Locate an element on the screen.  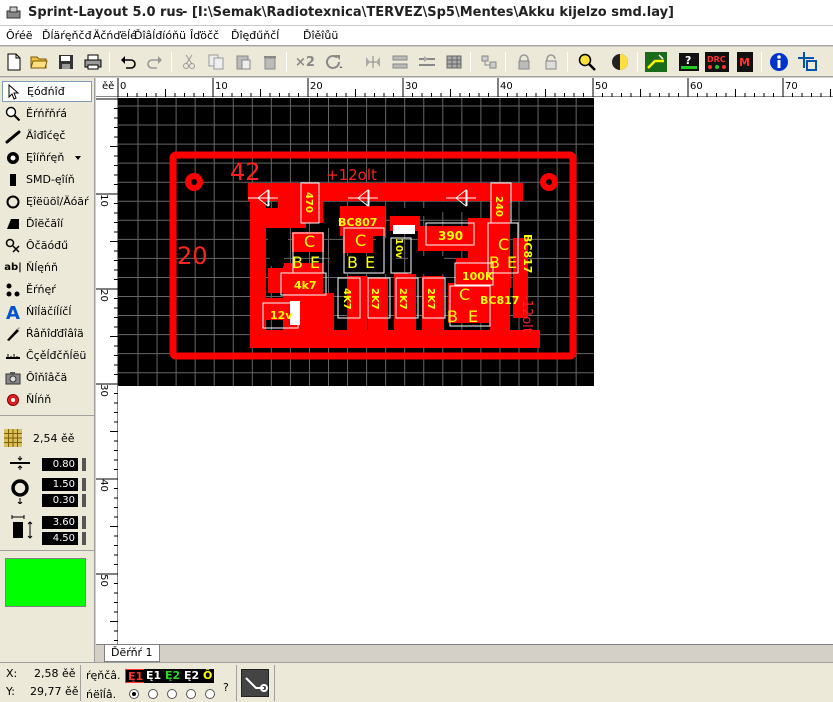
tool-label: SMD-ęîíň is located at coordinates (50, 179).